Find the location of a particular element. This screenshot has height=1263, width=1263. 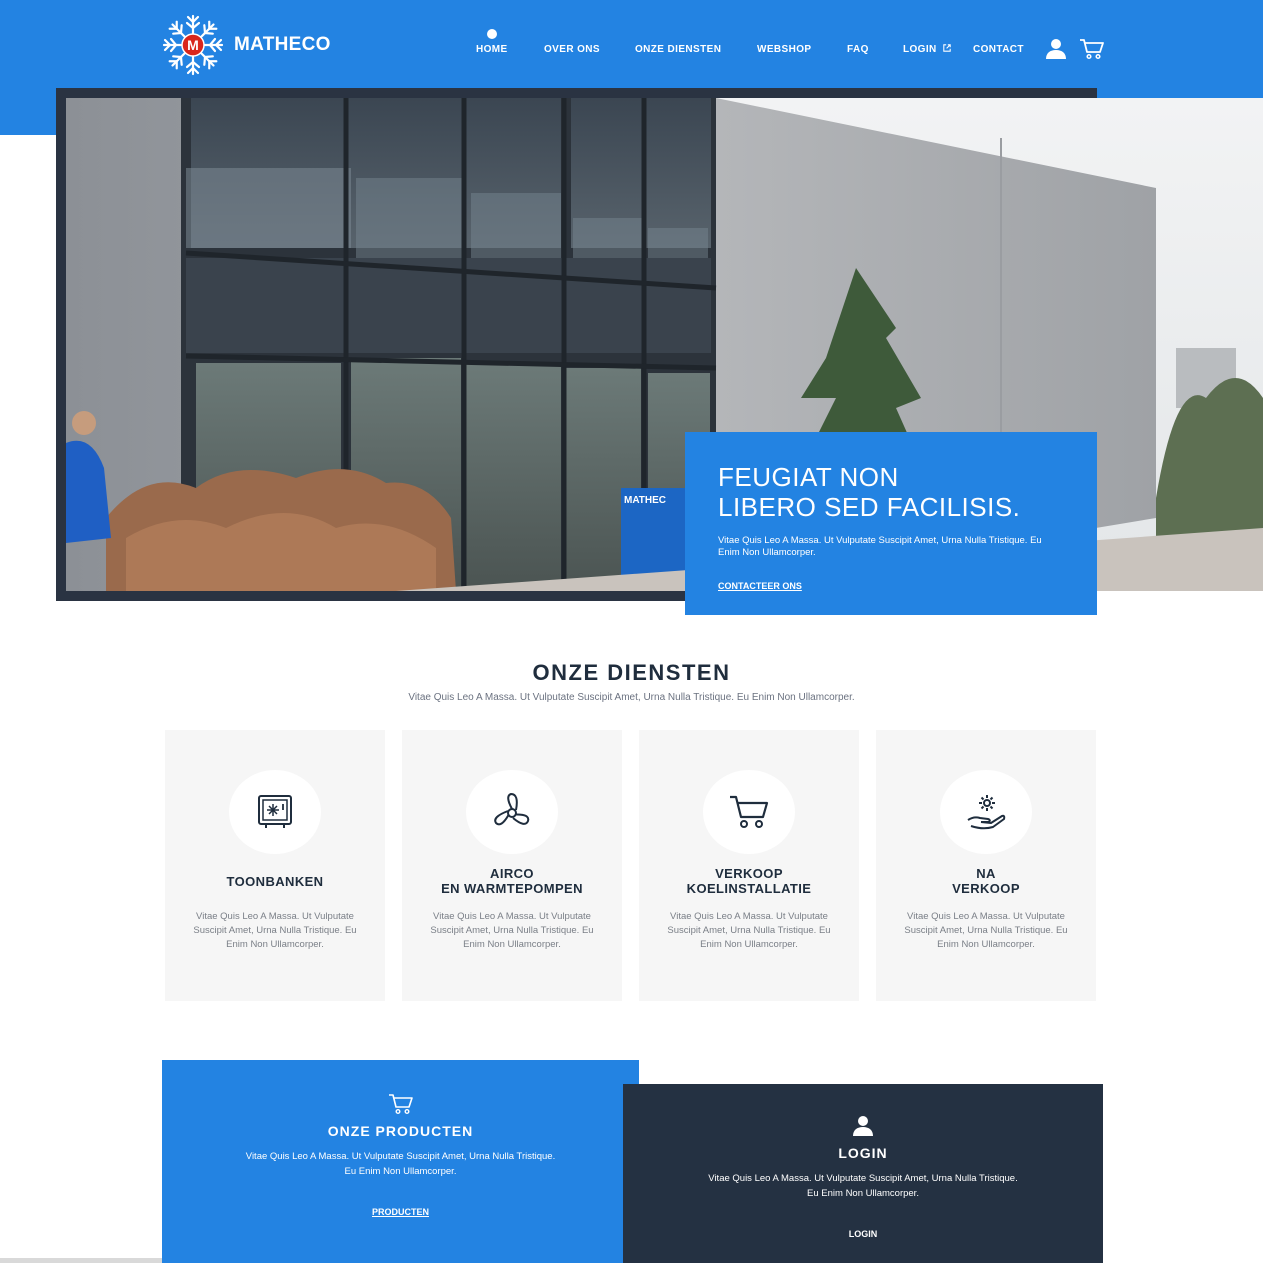

nav-webshop: WEBSHOP is located at coordinates (784, 49).